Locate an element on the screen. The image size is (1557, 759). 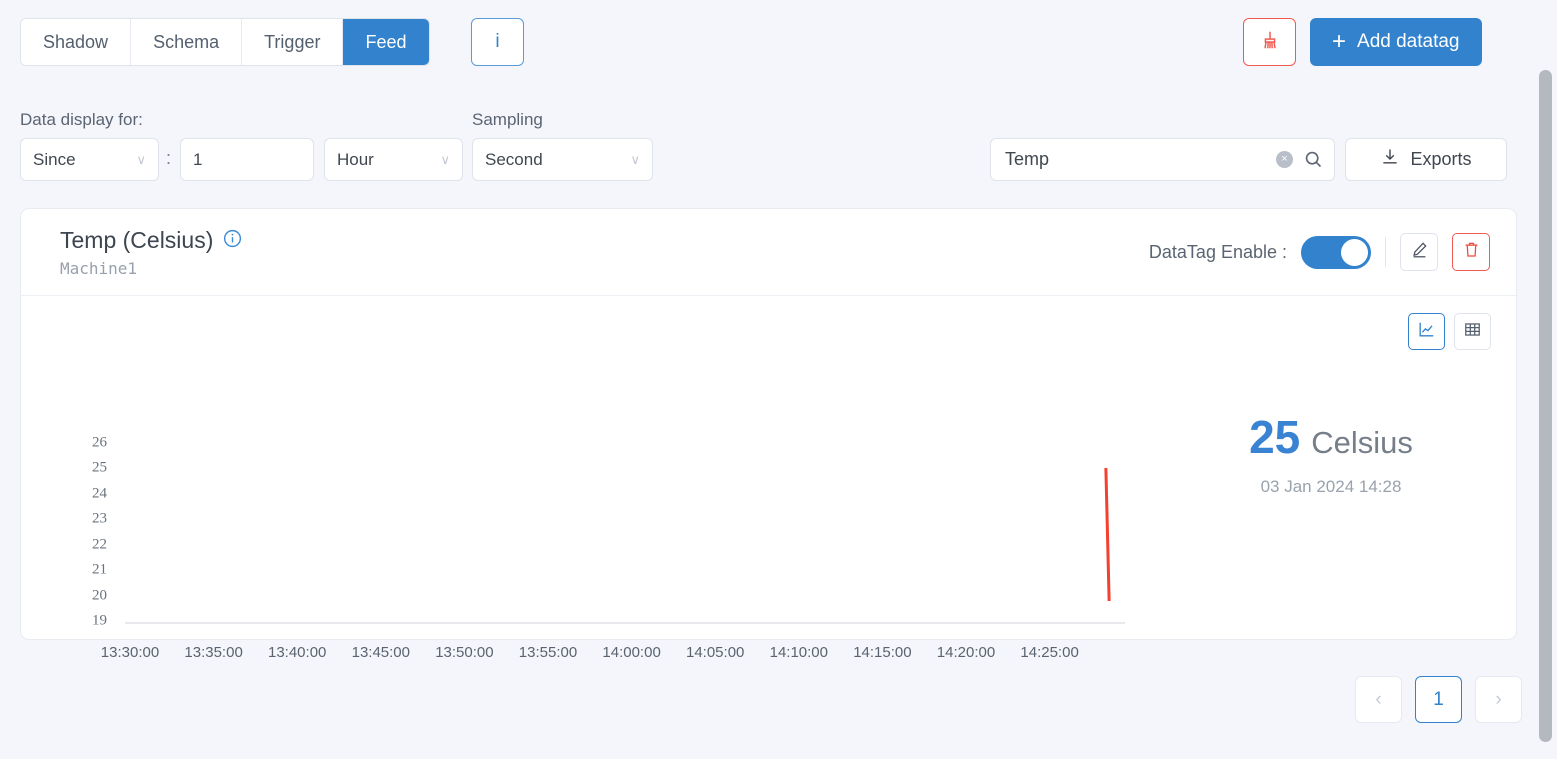
series-line-temp is located at coordinates (1107, 534).